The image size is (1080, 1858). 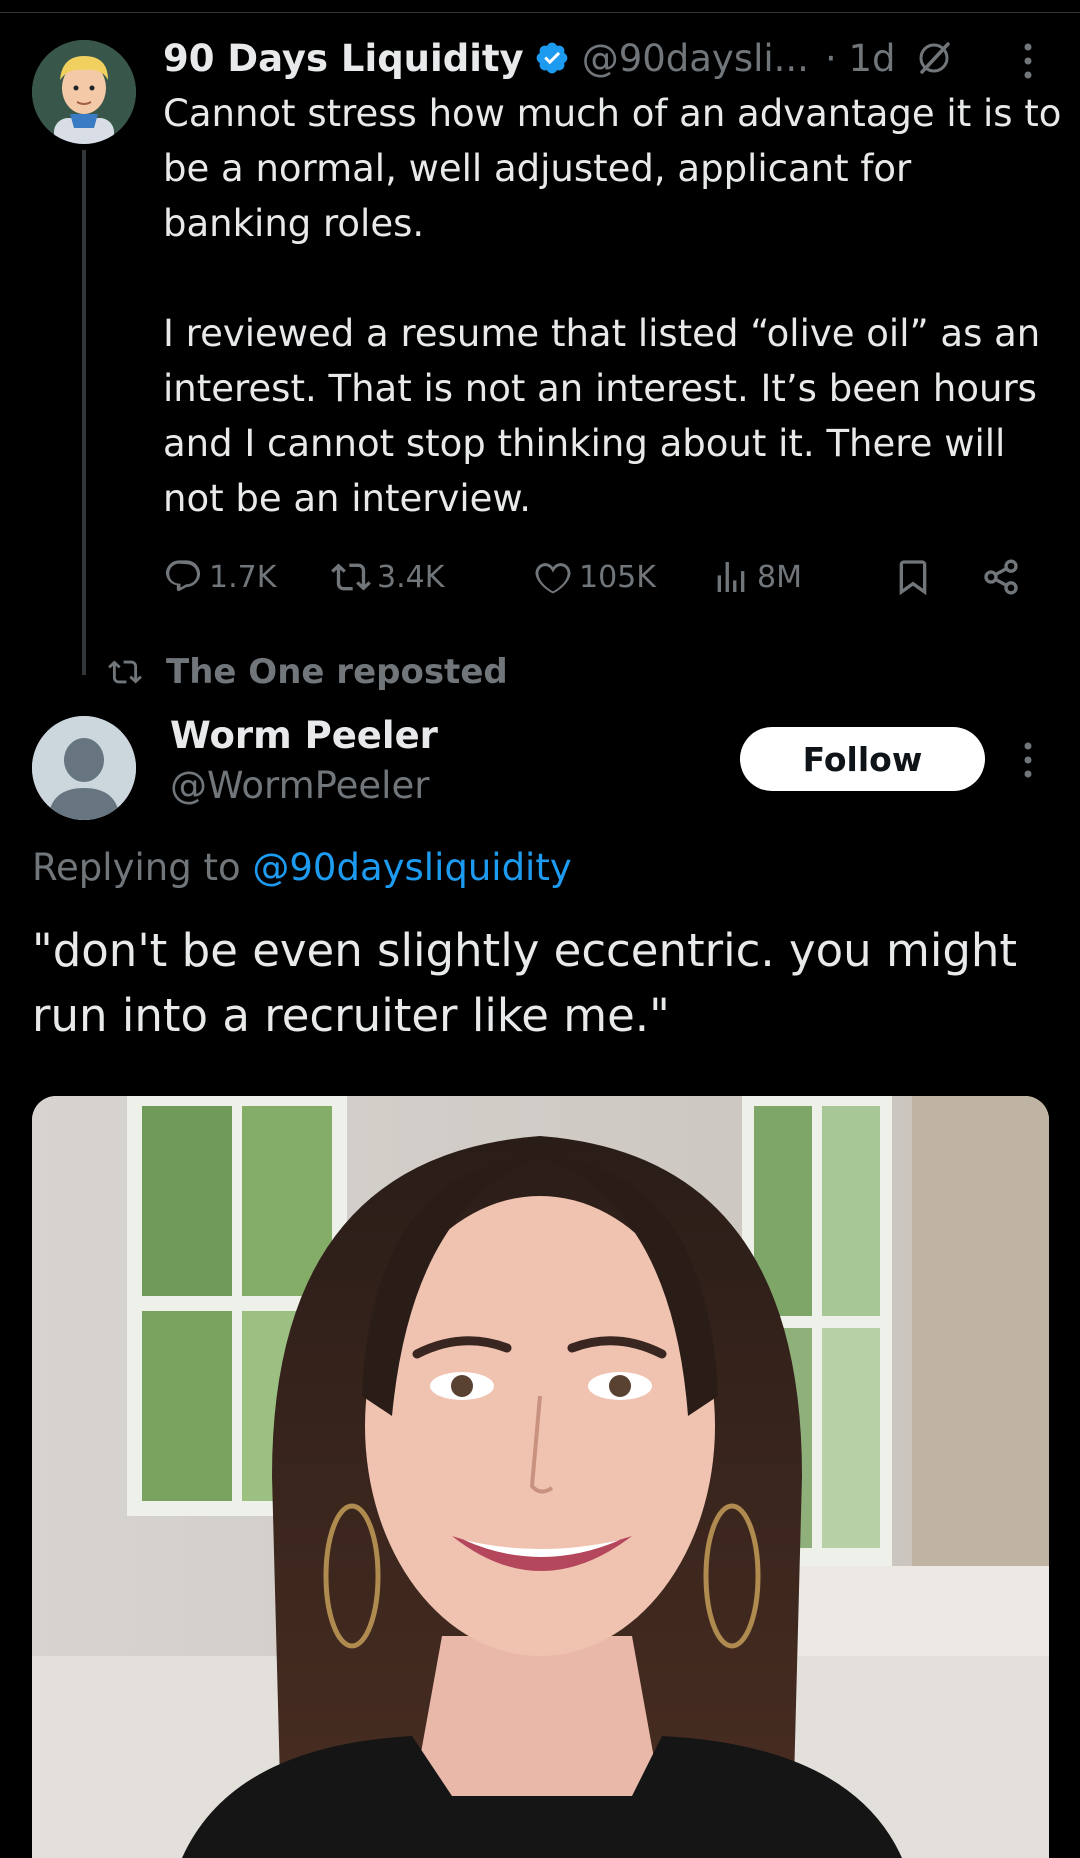 I want to click on bookmark-icon, so click(x=913, y=578).